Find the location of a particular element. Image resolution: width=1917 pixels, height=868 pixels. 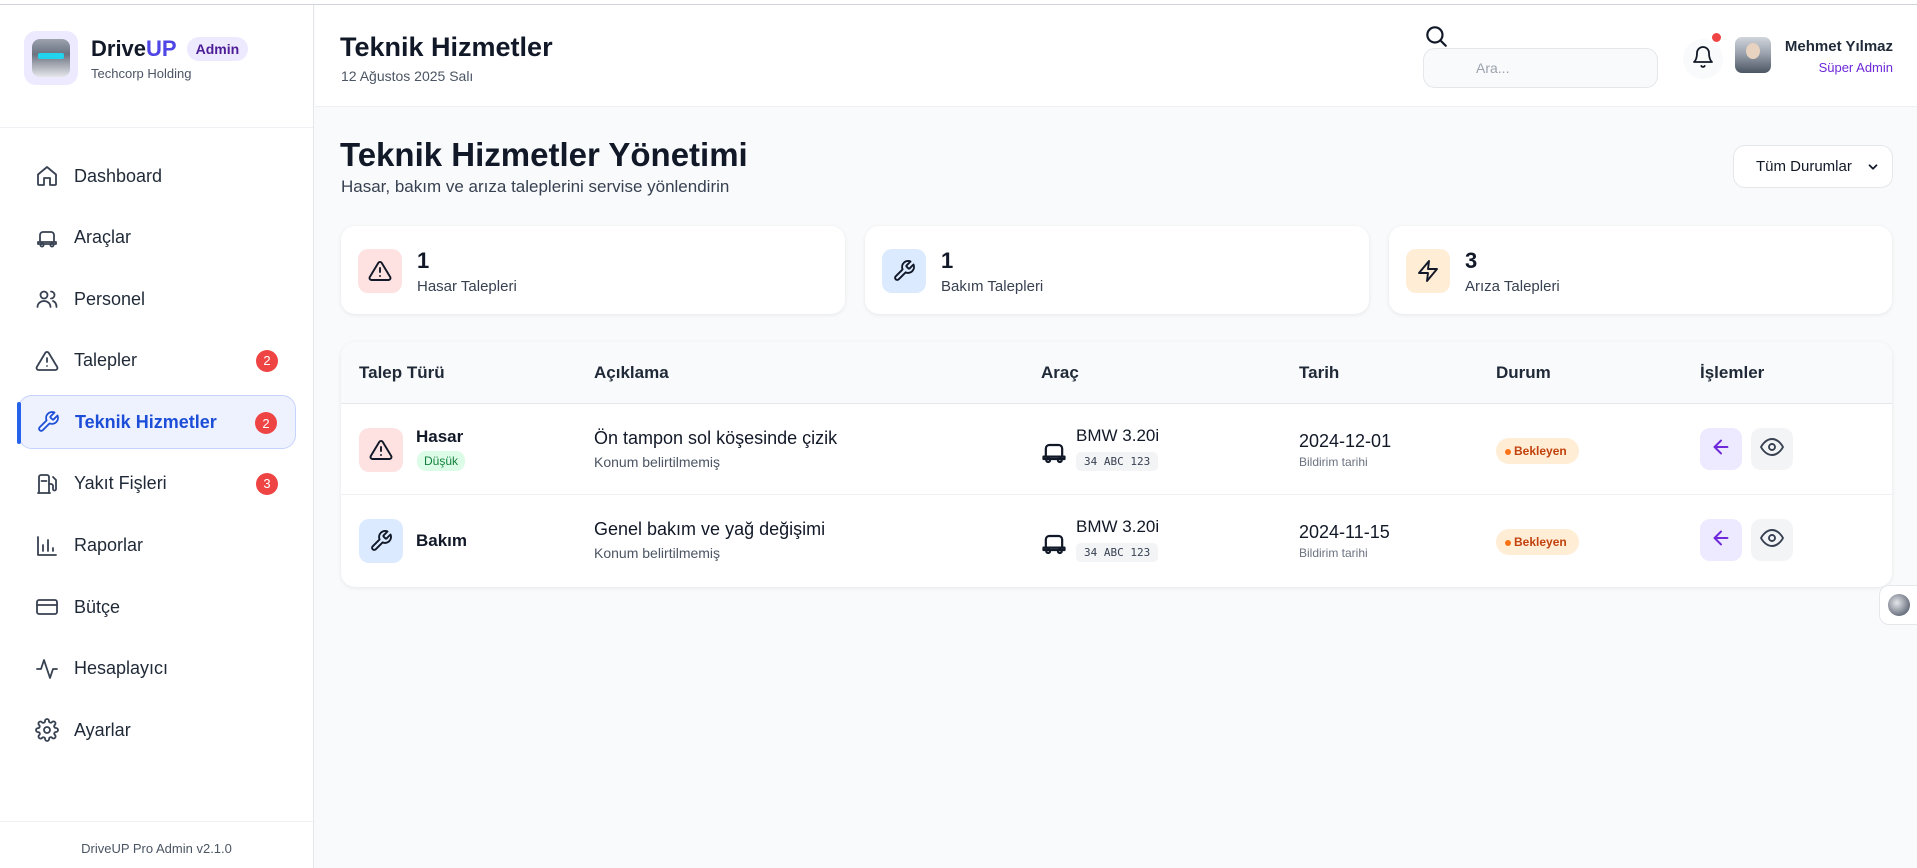

sidebar-item-teknik-hizmetler: Teknik Hizmetler 2 is located at coordinates (156, 422).